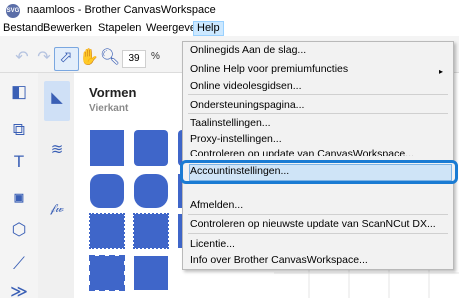  Describe the element at coordinates (208, 28) in the screenshot. I see `menu-help: Help` at that location.